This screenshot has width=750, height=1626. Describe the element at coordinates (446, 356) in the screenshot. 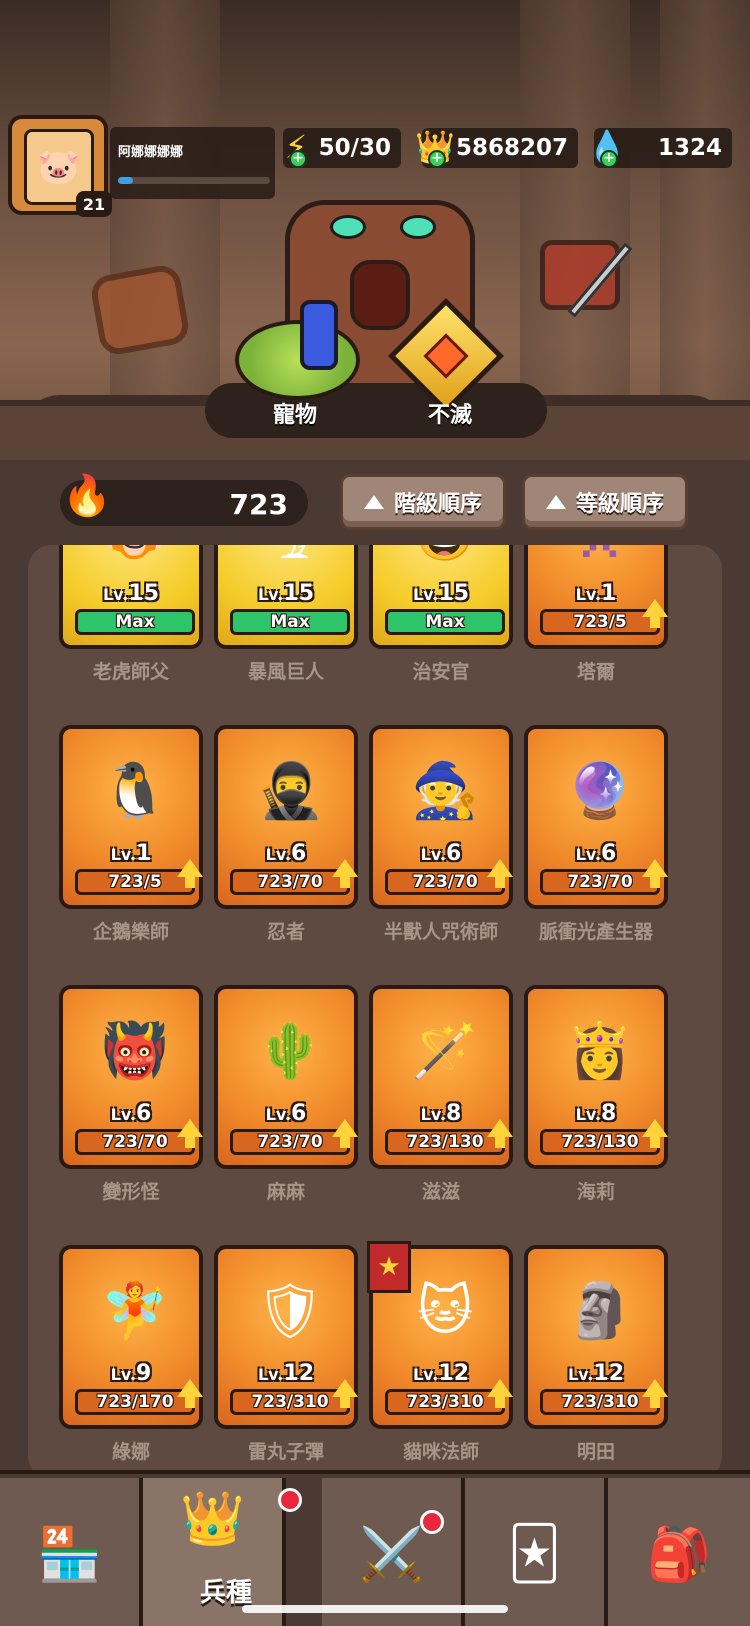

I see `immortal-gem-icon` at that location.